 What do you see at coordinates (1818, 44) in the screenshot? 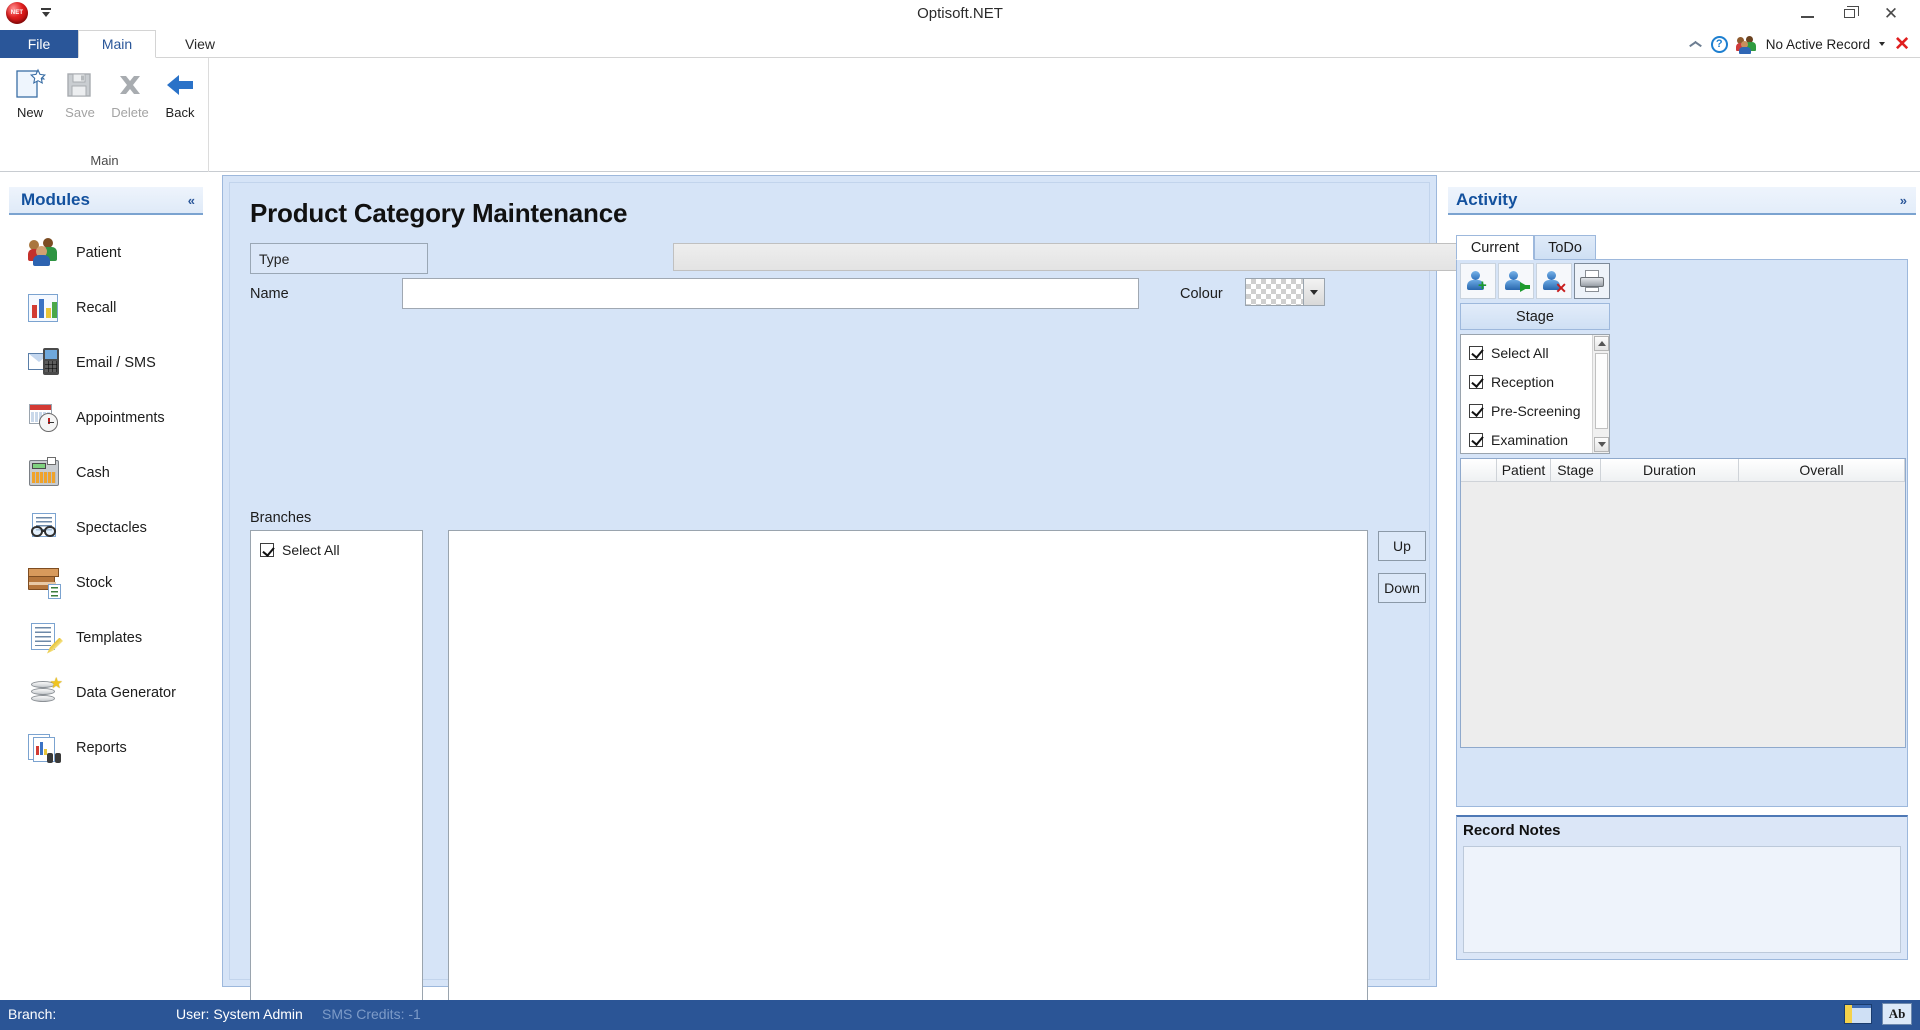
I see `active-record-label: No Active Record` at bounding box center [1818, 44].